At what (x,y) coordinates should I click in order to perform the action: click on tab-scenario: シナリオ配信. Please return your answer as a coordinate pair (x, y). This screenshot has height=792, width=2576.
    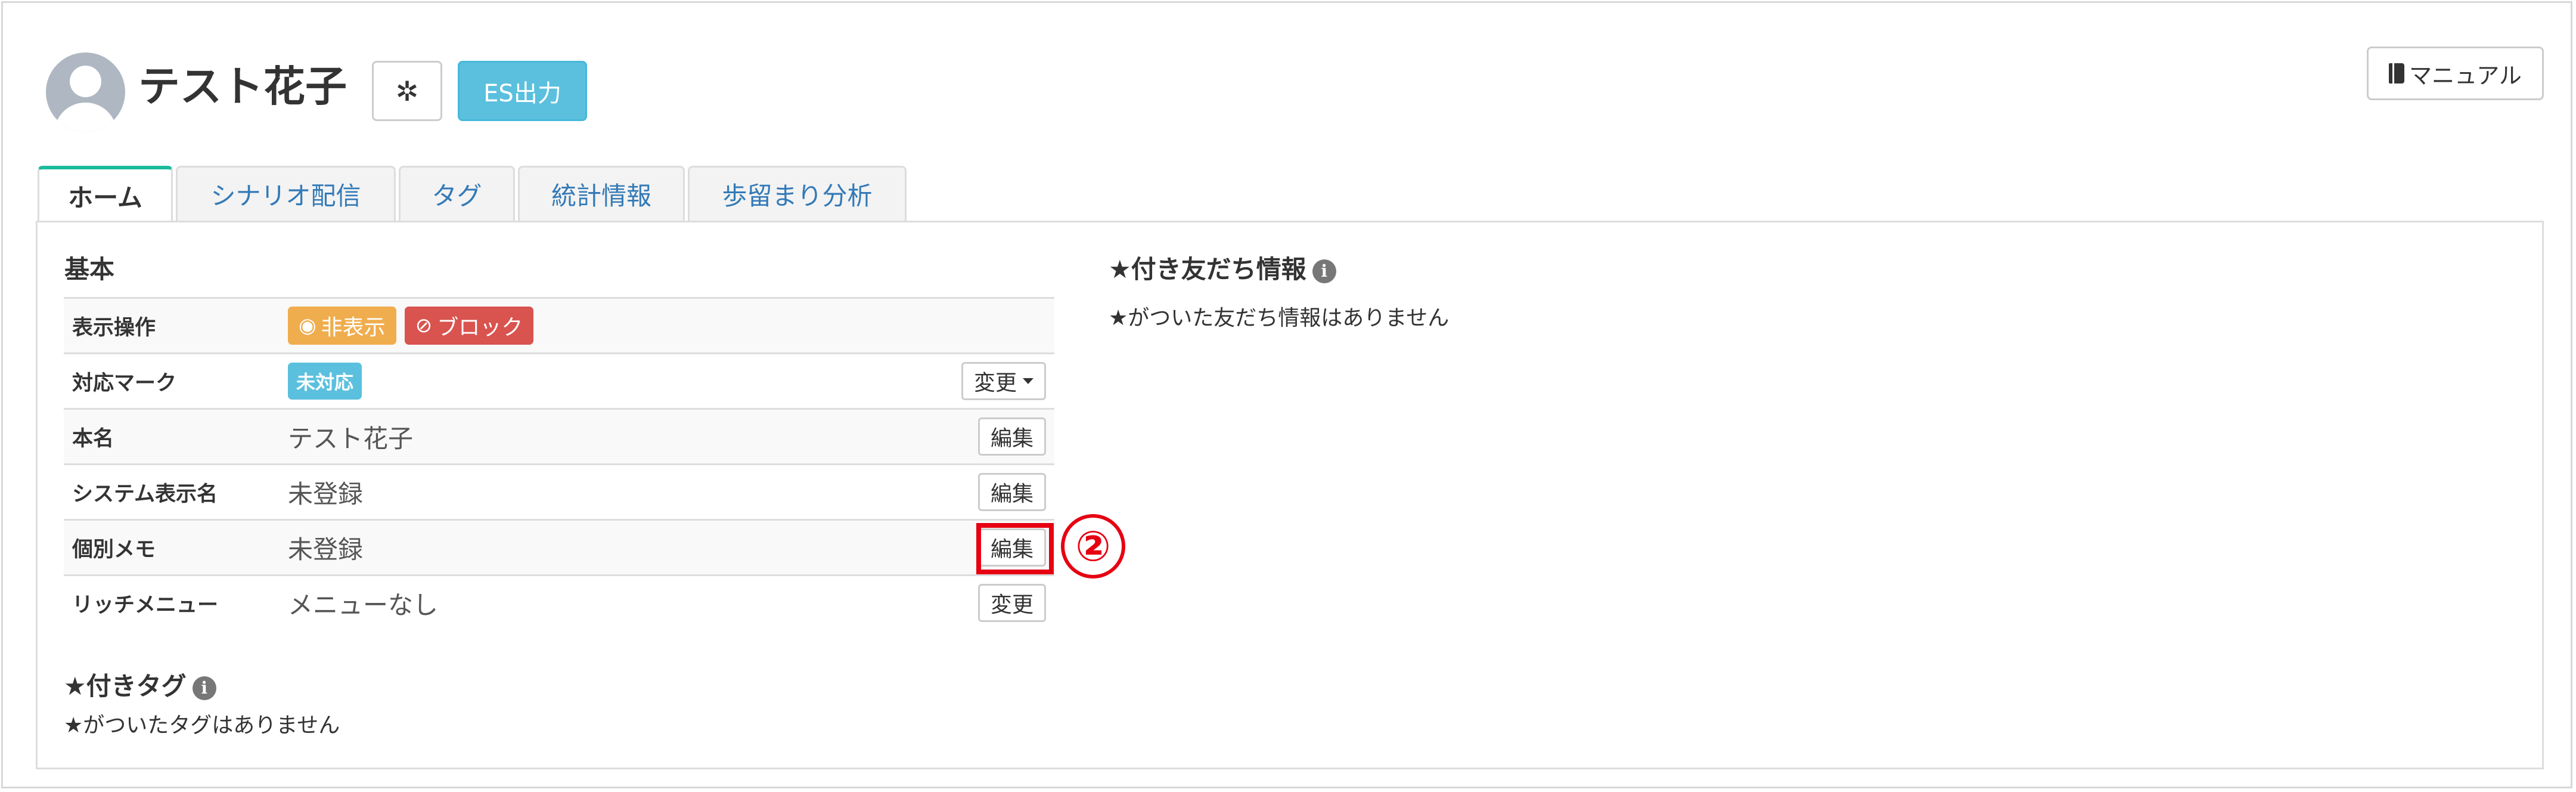
    Looking at the image, I should click on (286, 193).